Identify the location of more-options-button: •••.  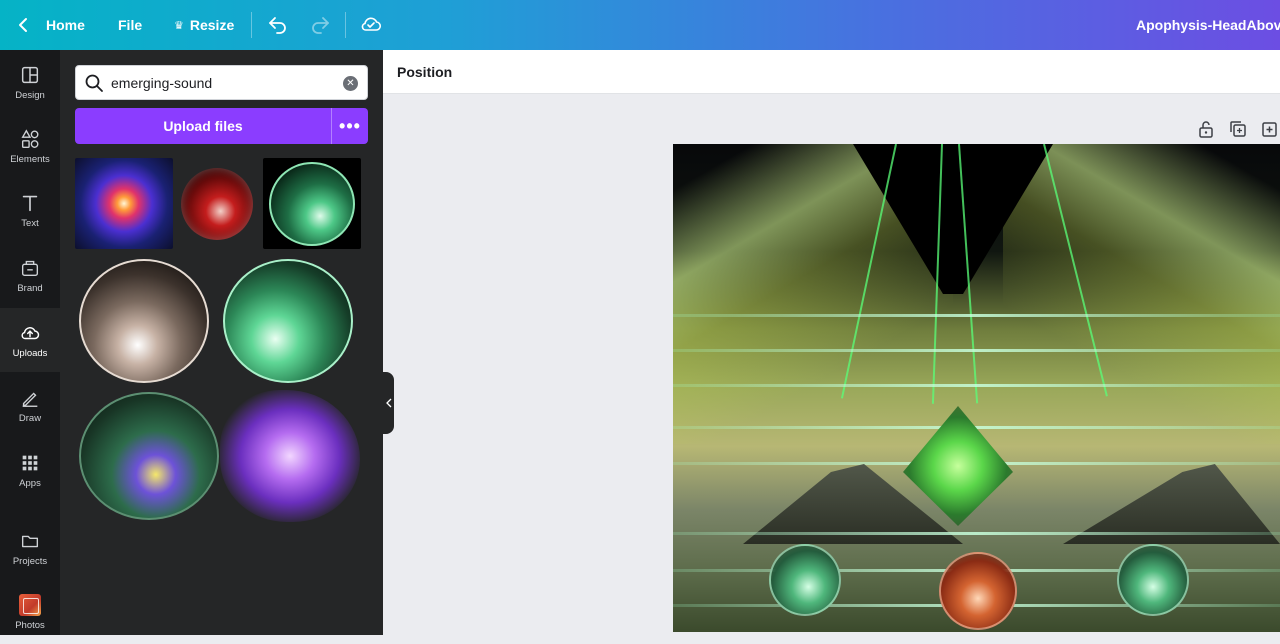
(350, 126).